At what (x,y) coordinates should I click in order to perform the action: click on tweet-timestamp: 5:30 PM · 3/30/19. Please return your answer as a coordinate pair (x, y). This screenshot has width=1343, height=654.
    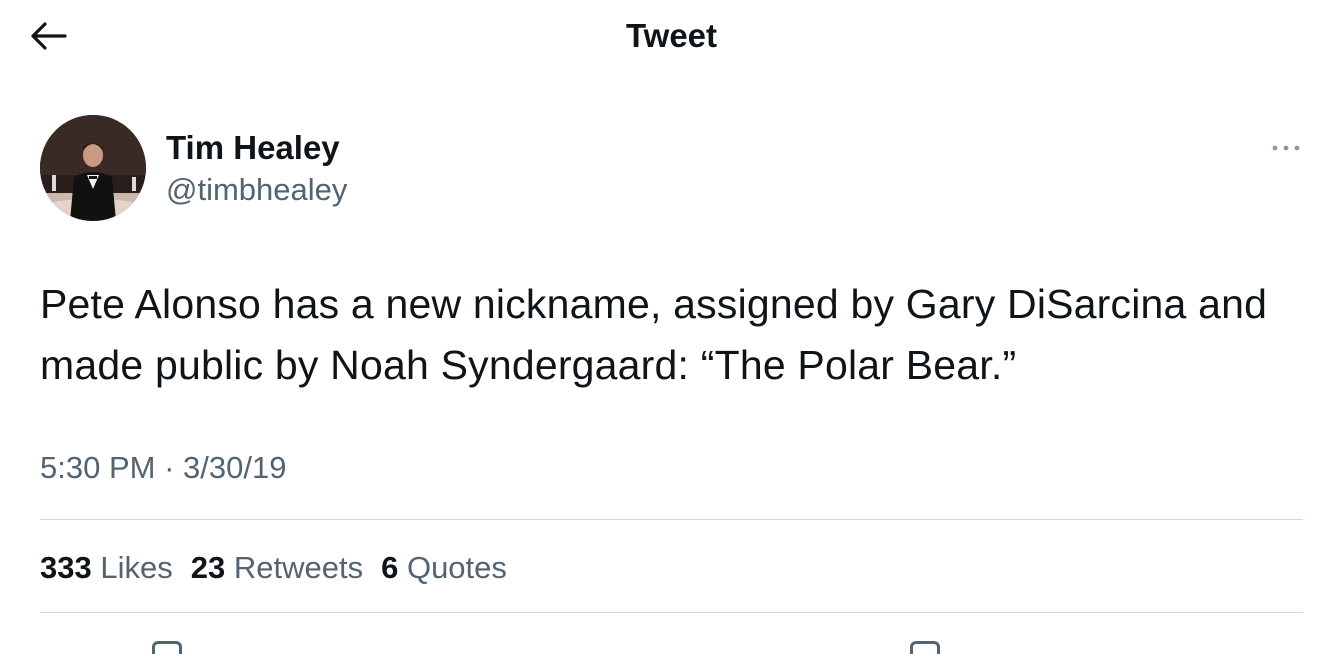
    Looking at the image, I should click on (163, 468).